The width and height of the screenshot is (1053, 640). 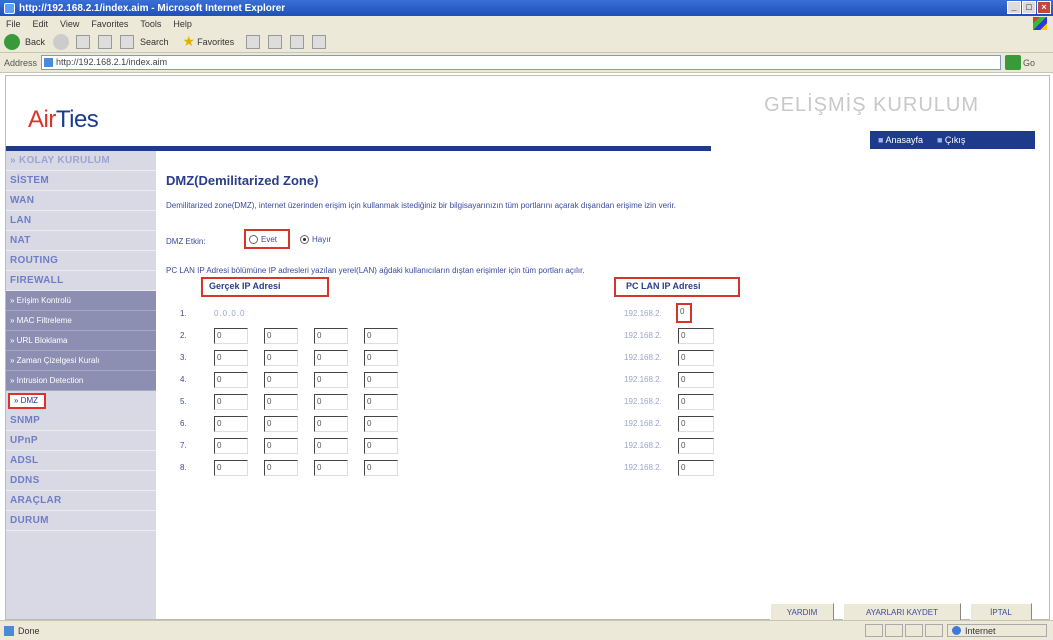 What do you see at coordinates (109, 24) in the screenshot?
I see `menu-favorites: Favorites` at bounding box center [109, 24].